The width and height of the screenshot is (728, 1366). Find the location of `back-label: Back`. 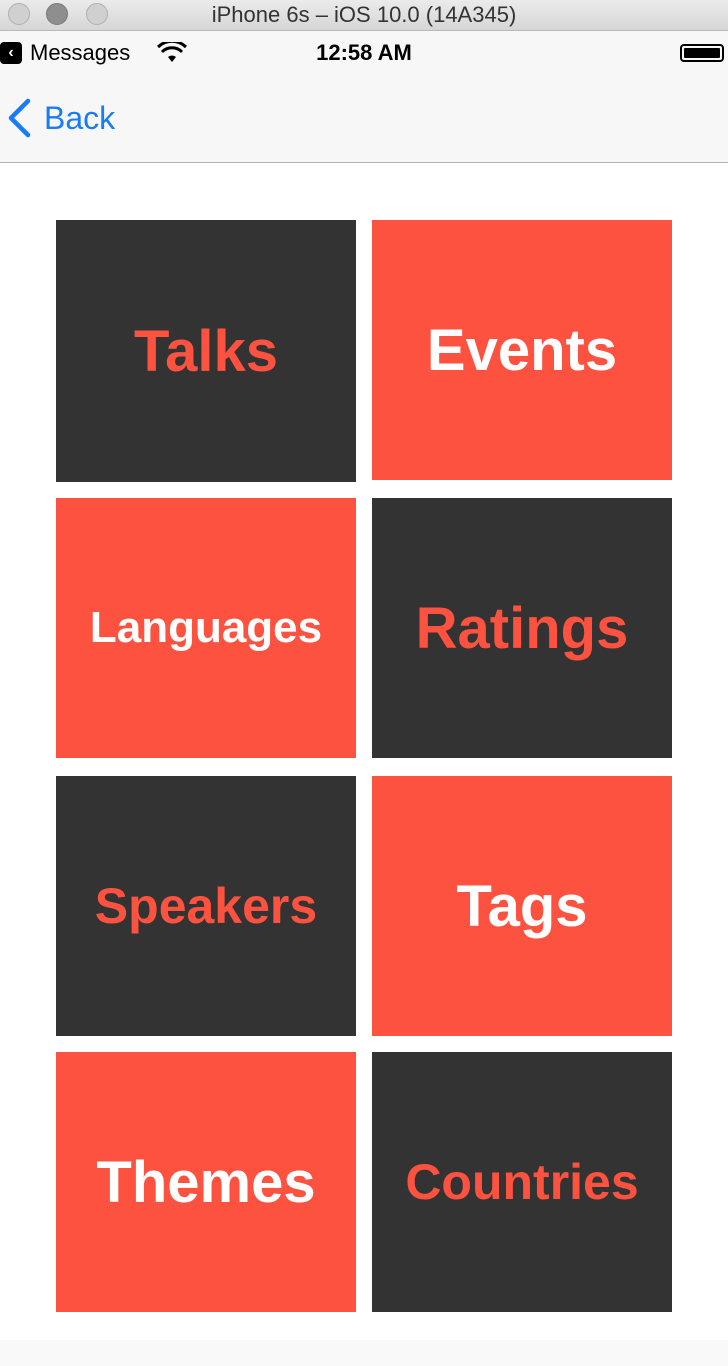

back-label: Back is located at coordinates (80, 117).